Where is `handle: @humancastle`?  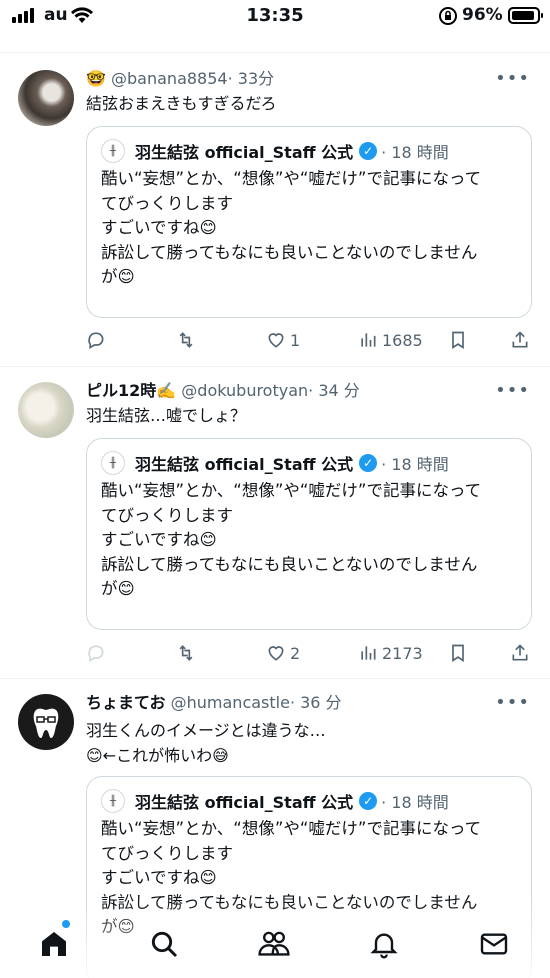
handle: @humancastle is located at coordinates (230, 702).